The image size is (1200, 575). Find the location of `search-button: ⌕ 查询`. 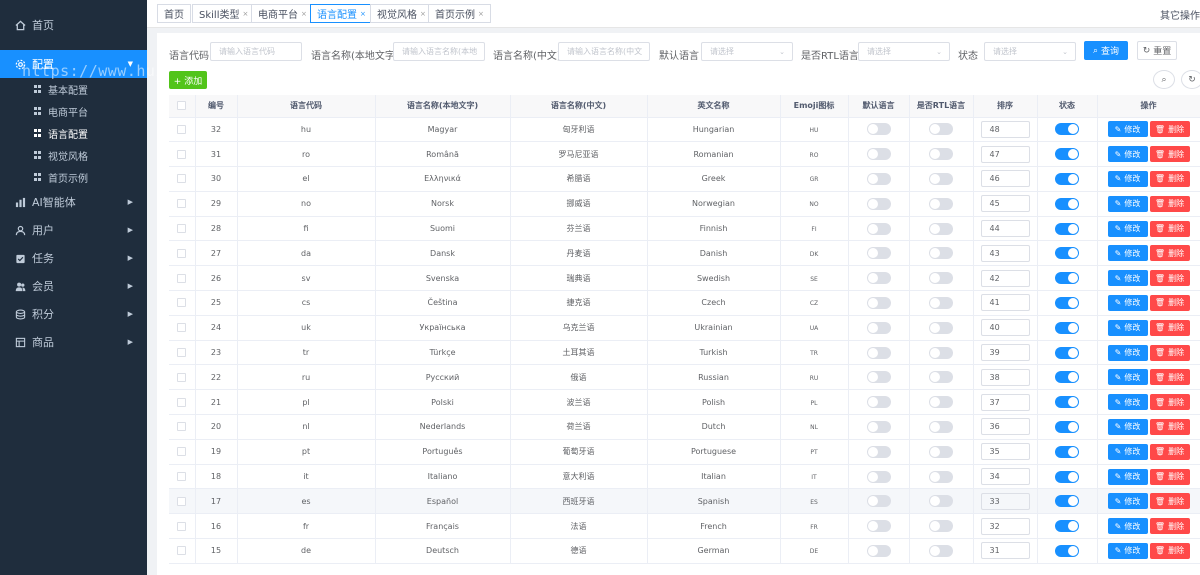

search-button: ⌕ 查询 is located at coordinates (1106, 50).